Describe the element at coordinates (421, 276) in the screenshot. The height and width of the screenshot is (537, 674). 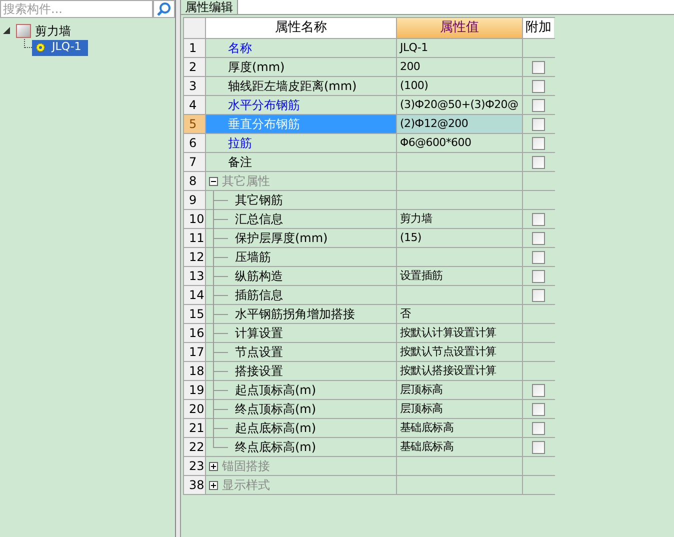
I see `property-value: 设置插筋` at that location.